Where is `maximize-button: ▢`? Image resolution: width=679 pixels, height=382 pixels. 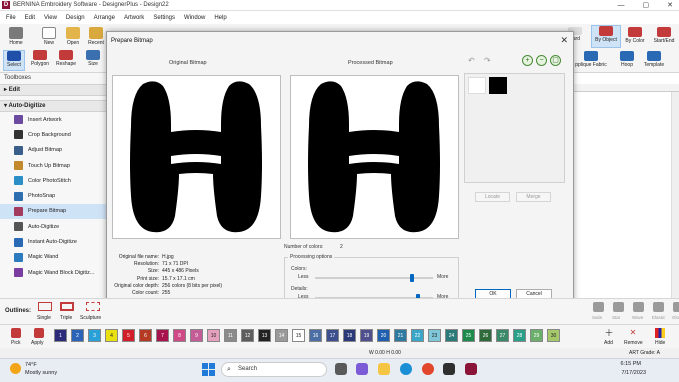
maximize-button: ▢ is located at coordinates (646, 5).